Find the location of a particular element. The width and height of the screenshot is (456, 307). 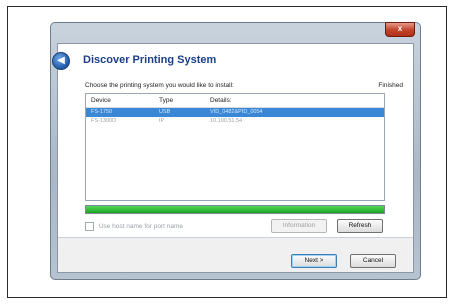

progress-fill is located at coordinates (235, 209).